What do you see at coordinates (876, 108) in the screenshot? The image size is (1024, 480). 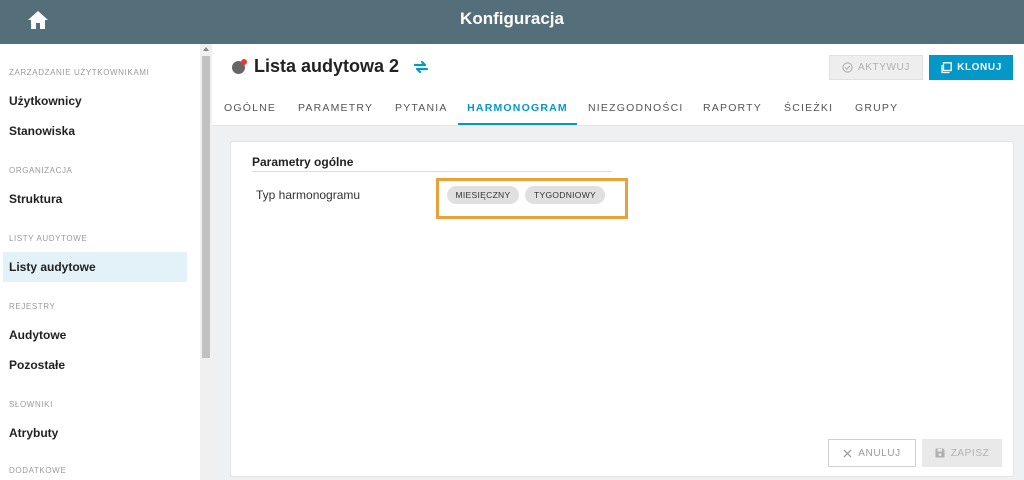 I see `tab-groups: GRUPY` at bounding box center [876, 108].